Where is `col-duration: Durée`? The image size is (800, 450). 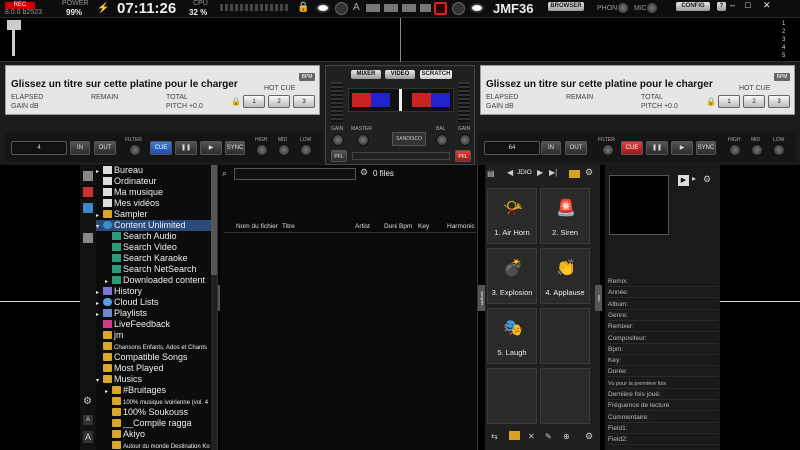 col-duration: Durée is located at coordinates (390, 226).